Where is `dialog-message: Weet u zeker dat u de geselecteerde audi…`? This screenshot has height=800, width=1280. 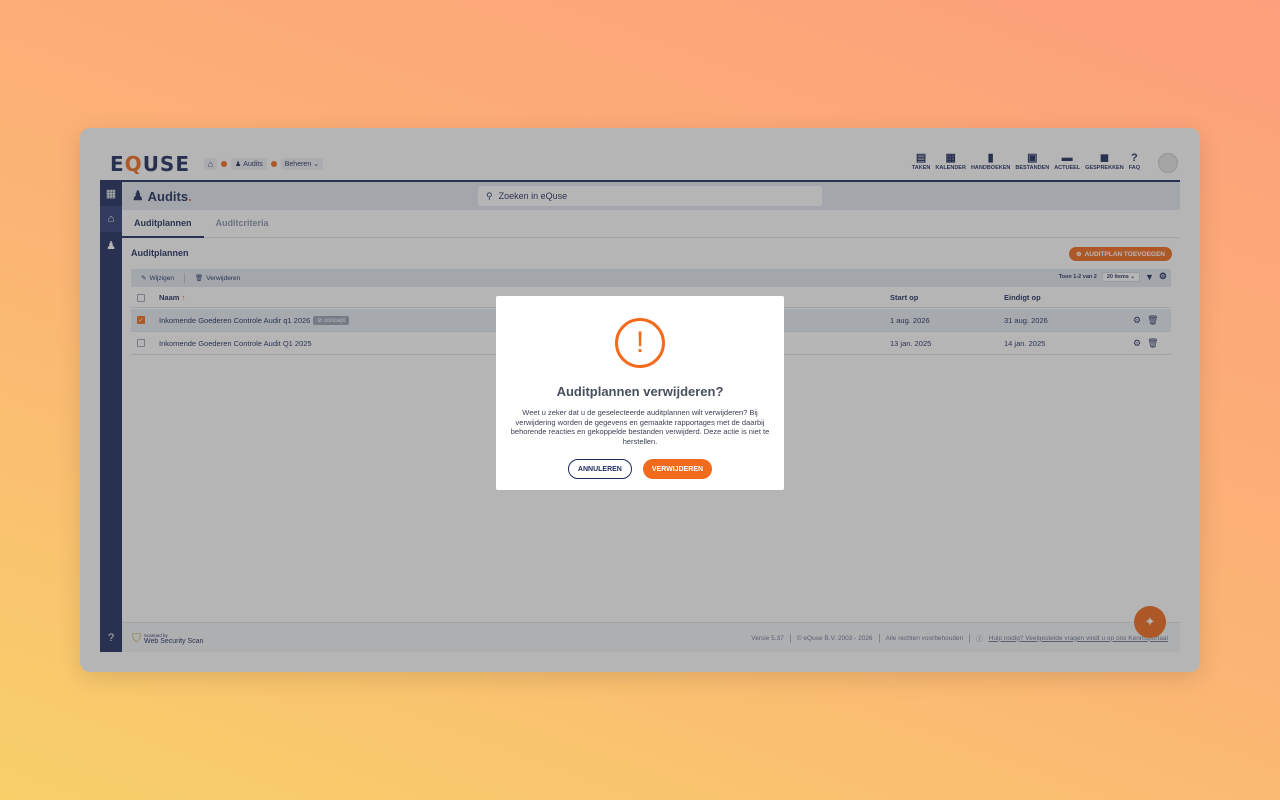 dialog-message: Weet u zeker dat u de geselecteerde audi… is located at coordinates (640, 427).